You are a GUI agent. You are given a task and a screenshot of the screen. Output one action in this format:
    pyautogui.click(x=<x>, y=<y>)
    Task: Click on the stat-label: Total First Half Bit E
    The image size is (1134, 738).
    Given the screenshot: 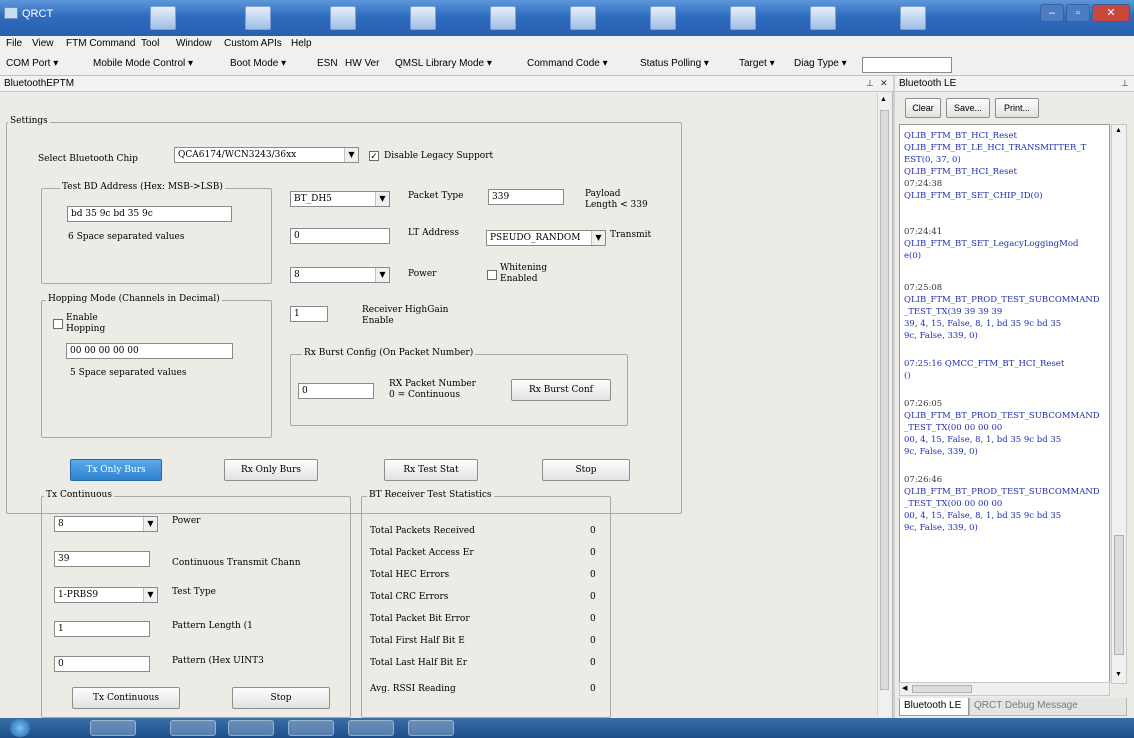 What is the action you would take?
    pyautogui.click(x=417, y=641)
    